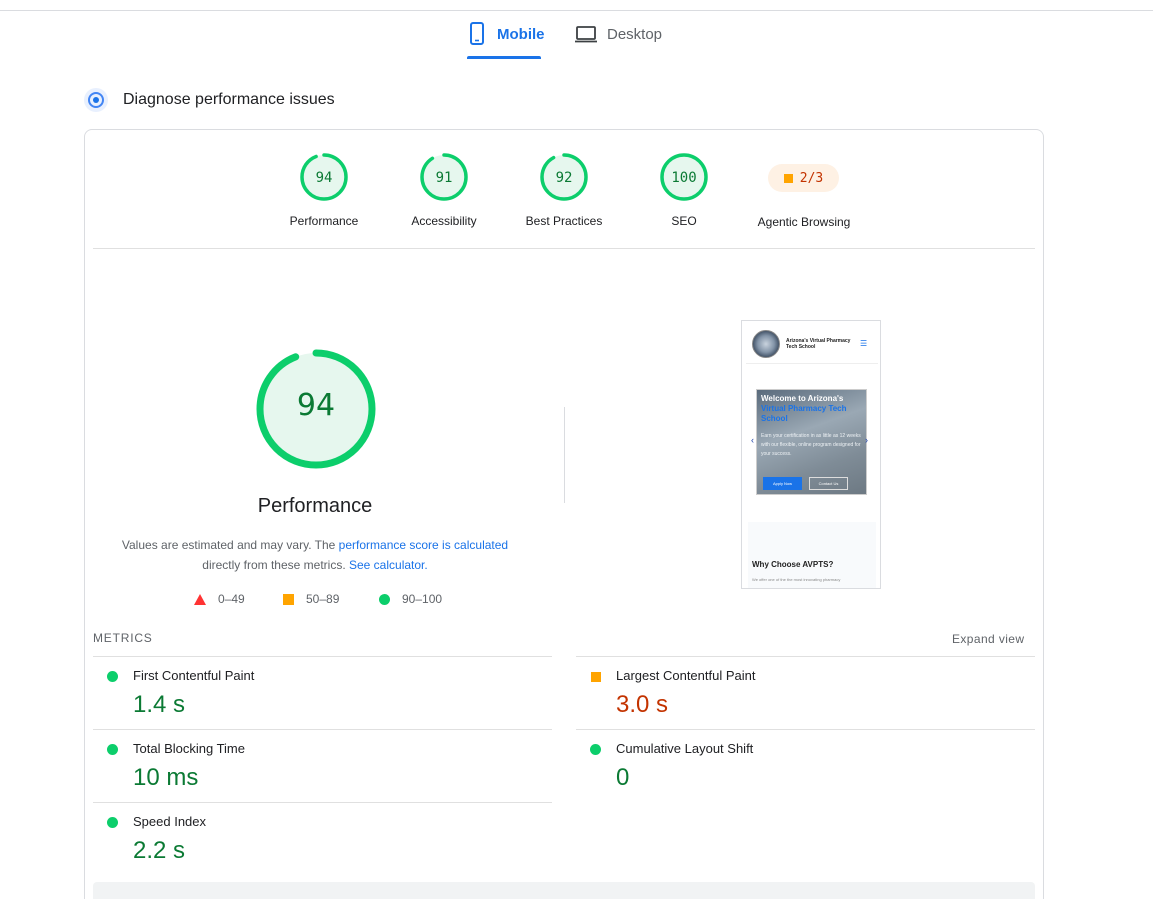  I want to click on seo-label: SEO, so click(684, 221).